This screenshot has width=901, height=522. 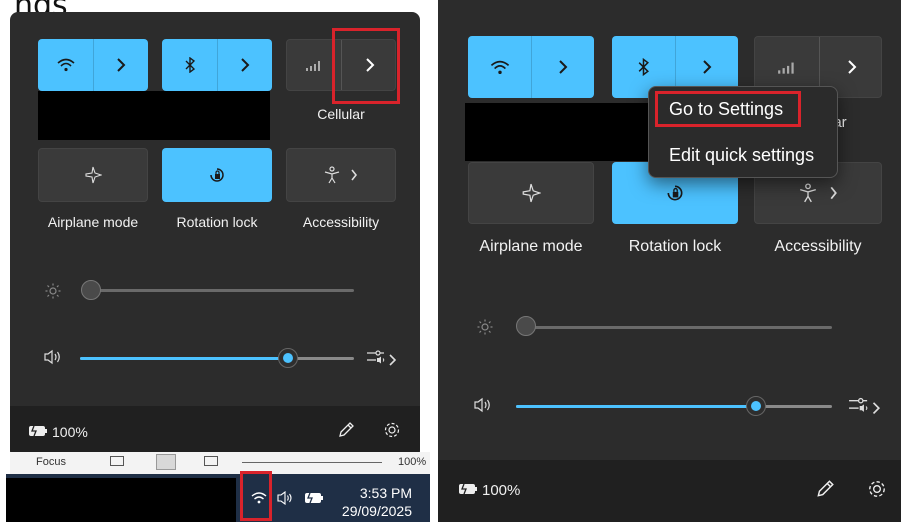 What do you see at coordinates (741, 155) in the screenshot?
I see `menu-item-edit-quick-settings: Edit quick settings` at bounding box center [741, 155].